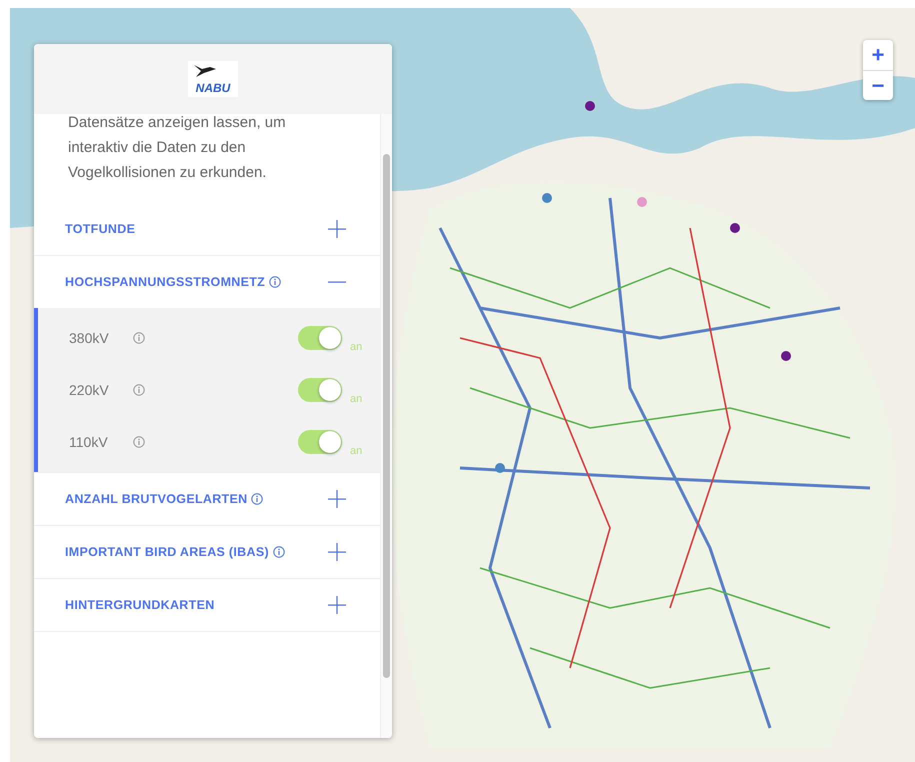 The height and width of the screenshot is (762, 915). What do you see at coordinates (177, 148) in the screenshot?
I see `description-text: Datensätze anzeigen lassen, um interaktiv die Daten zu den Vogelkollisionen zu erkunden.` at bounding box center [177, 148].